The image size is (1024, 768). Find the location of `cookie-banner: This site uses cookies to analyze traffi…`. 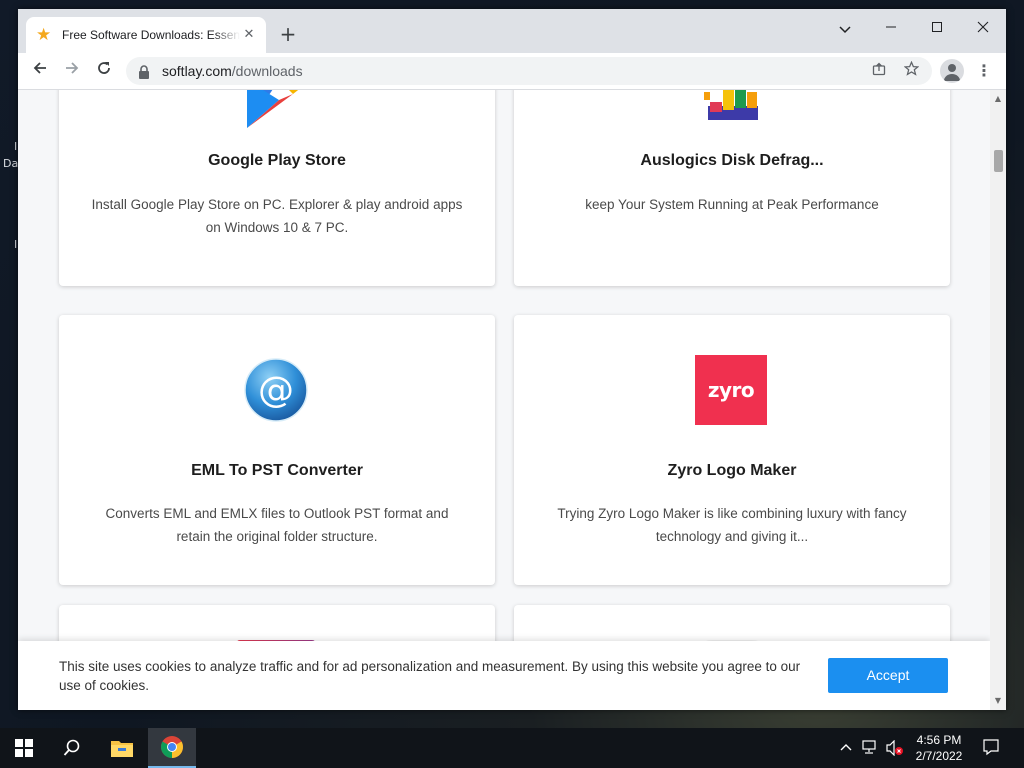

cookie-banner: This site uses cookies to analyze traffi… is located at coordinates (504, 675).